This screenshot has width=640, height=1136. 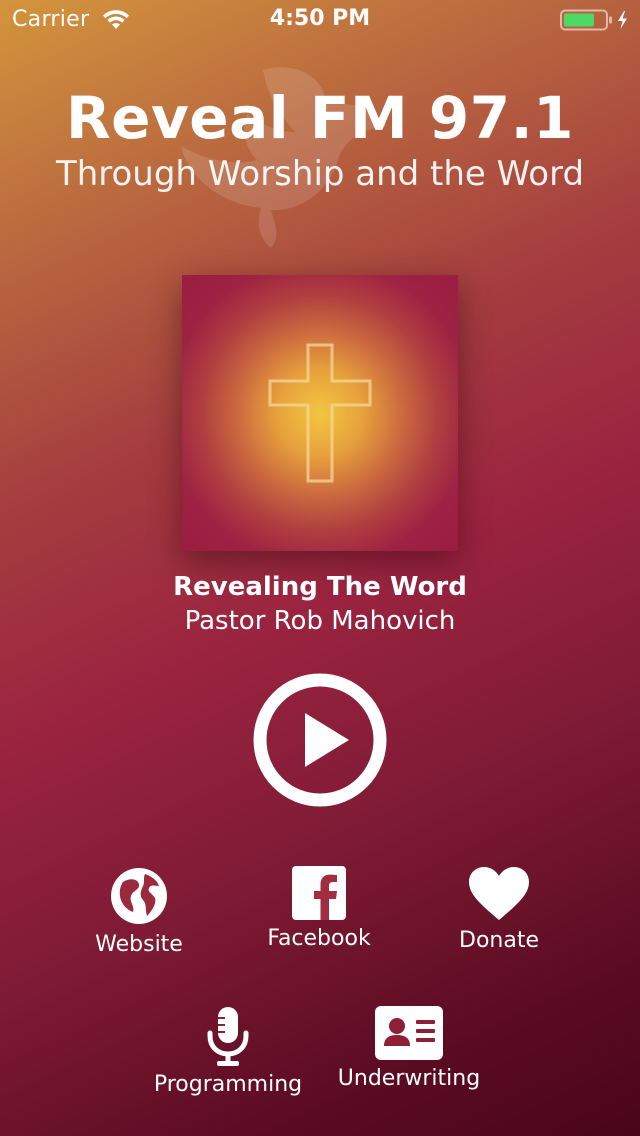 What do you see at coordinates (320, 174) in the screenshot?
I see `station-tagline: Through Worship and the Word` at bounding box center [320, 174].